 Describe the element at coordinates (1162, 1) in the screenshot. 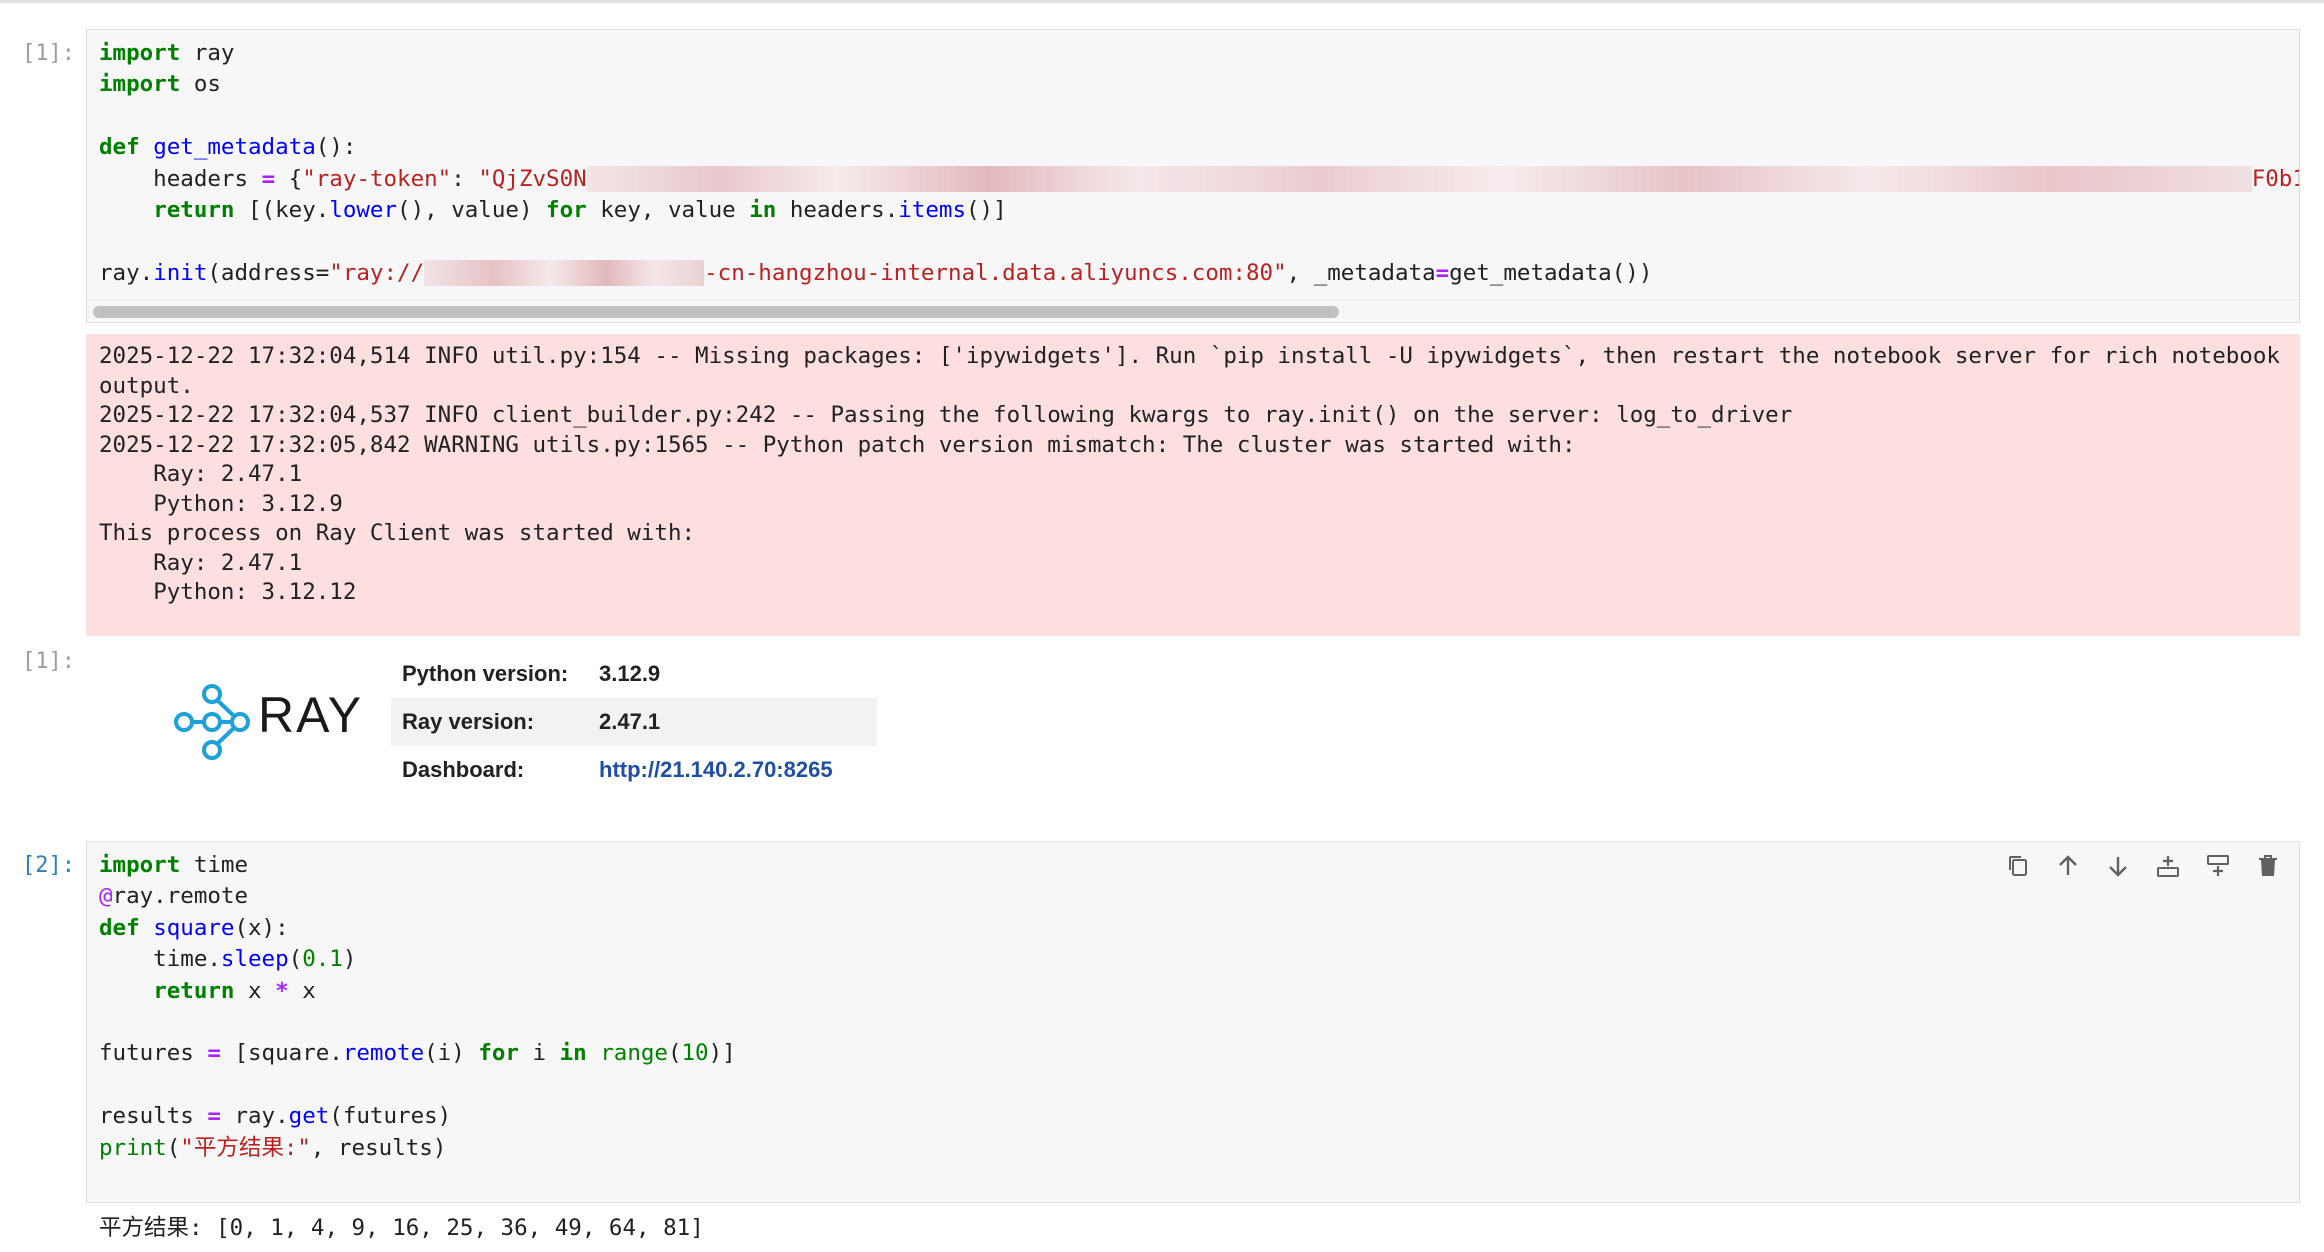

I see `top-border` at that location.